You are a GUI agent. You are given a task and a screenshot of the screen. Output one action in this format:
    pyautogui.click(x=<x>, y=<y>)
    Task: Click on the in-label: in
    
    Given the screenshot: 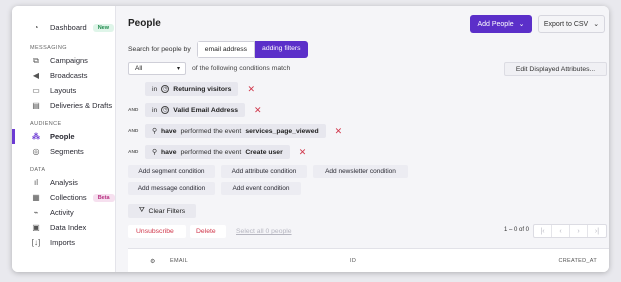 What is the action you would take?
    pyautogui.click(x=155, y=89)
    